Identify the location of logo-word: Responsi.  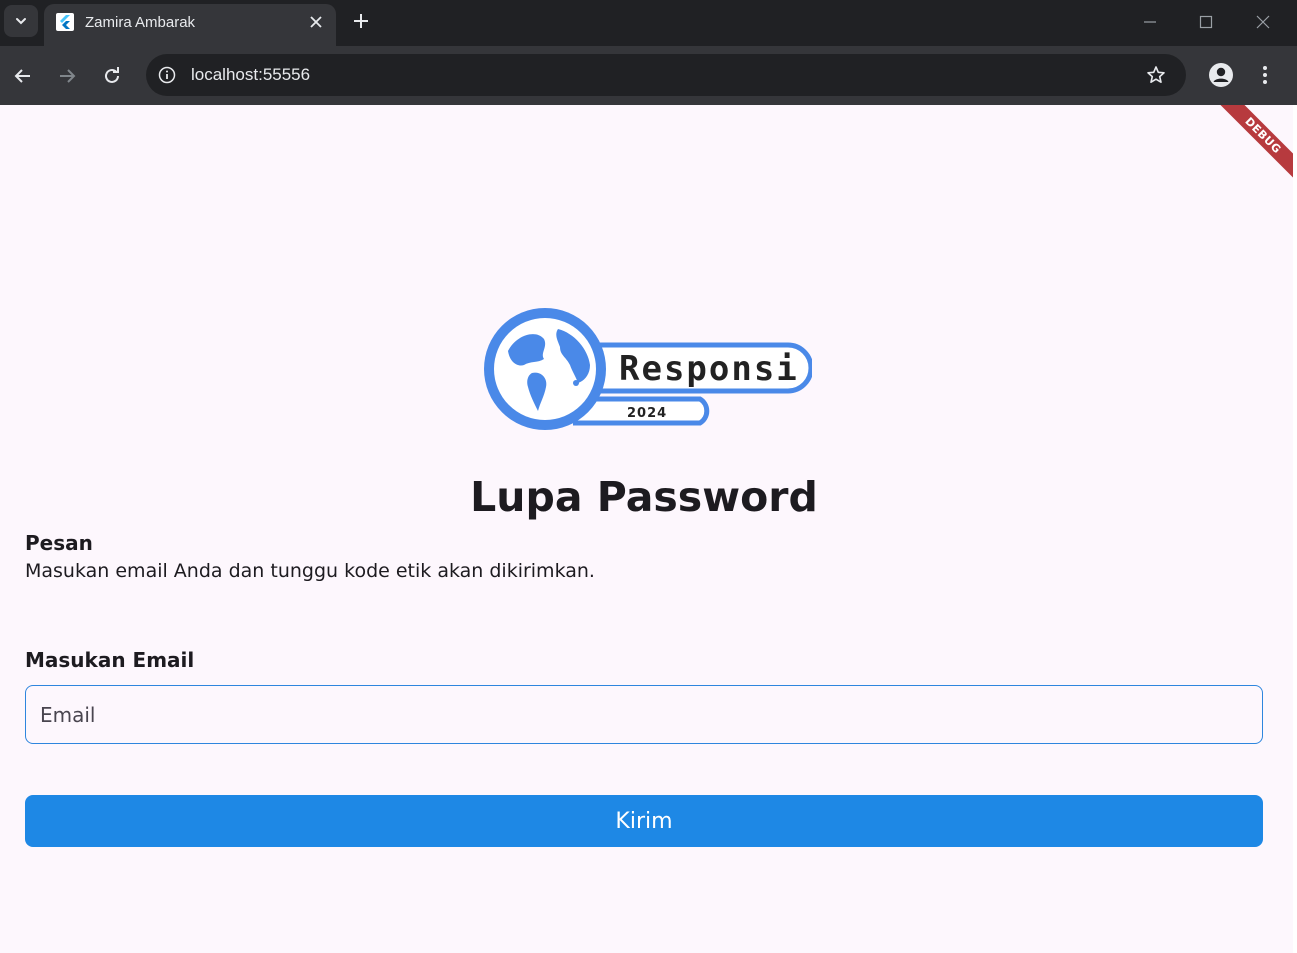
(709, 369).